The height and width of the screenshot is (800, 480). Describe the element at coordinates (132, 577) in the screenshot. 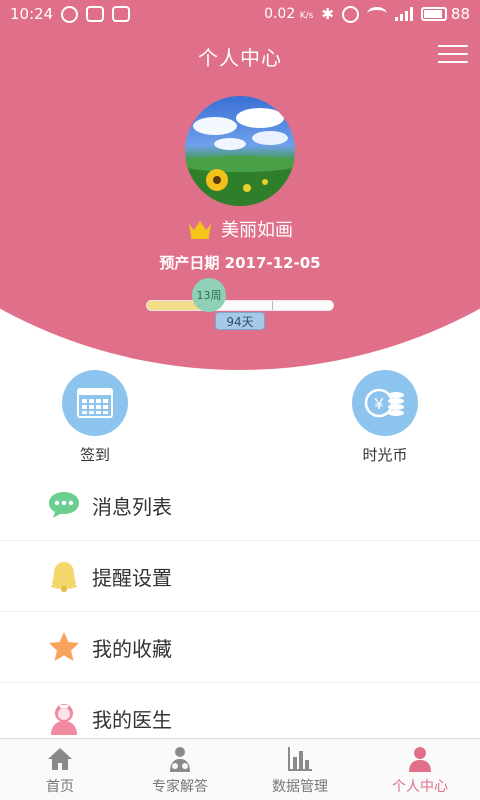

I see `menu-item-label: 提醒设置` at that location.